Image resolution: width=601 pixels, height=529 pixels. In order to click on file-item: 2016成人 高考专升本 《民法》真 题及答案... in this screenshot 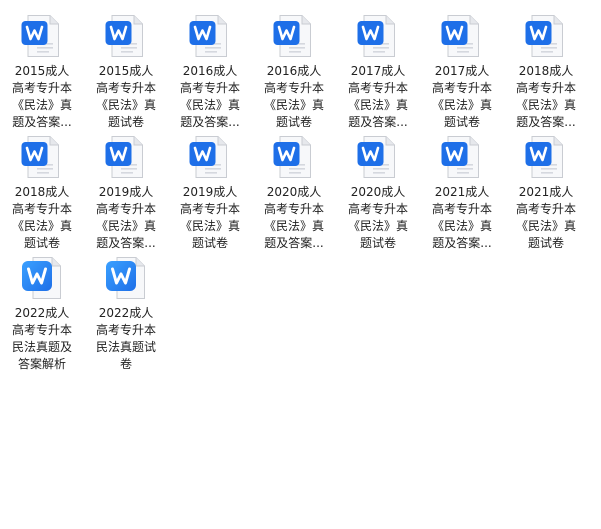, I will do `click(210, 65)`.